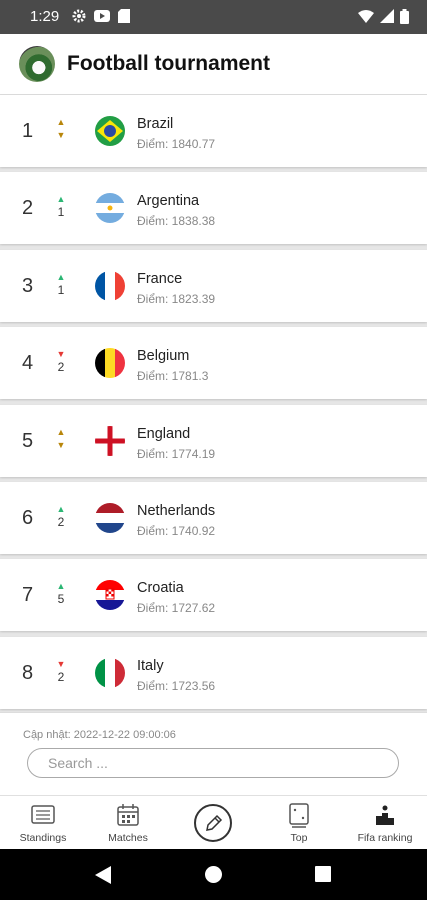  I want to click on standings-icon, so click(43, 814).